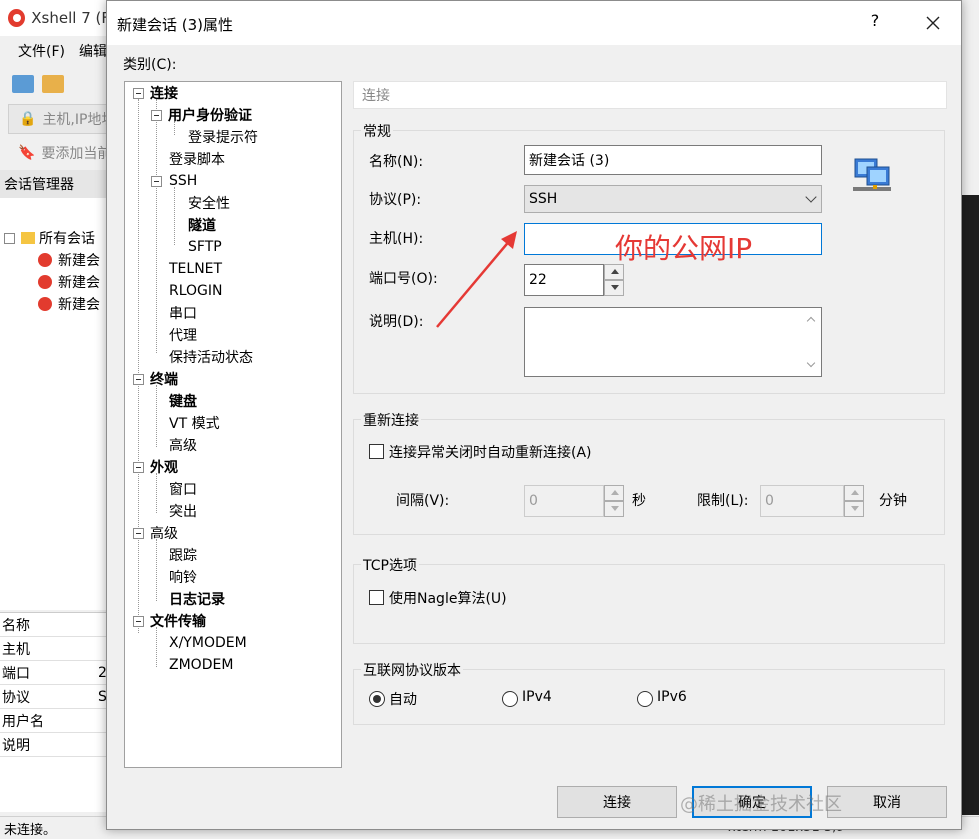  What do you see at coordinates (673, 199) in the screenshot?
I see `protocol-select: SSH` at bounding box center [673, 199].